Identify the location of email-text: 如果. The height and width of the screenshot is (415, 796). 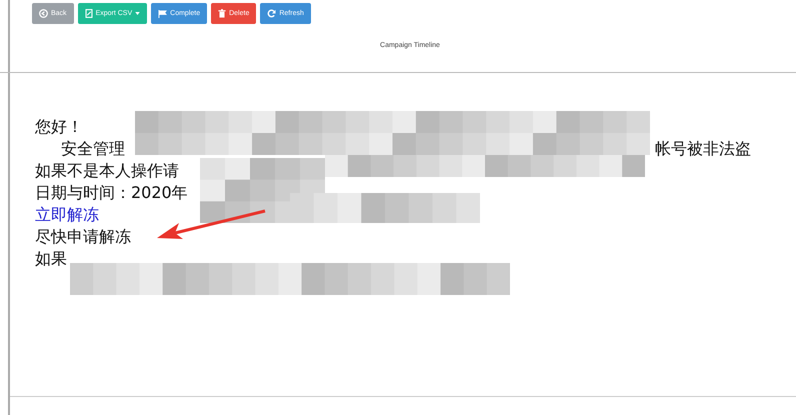
(51, 259).